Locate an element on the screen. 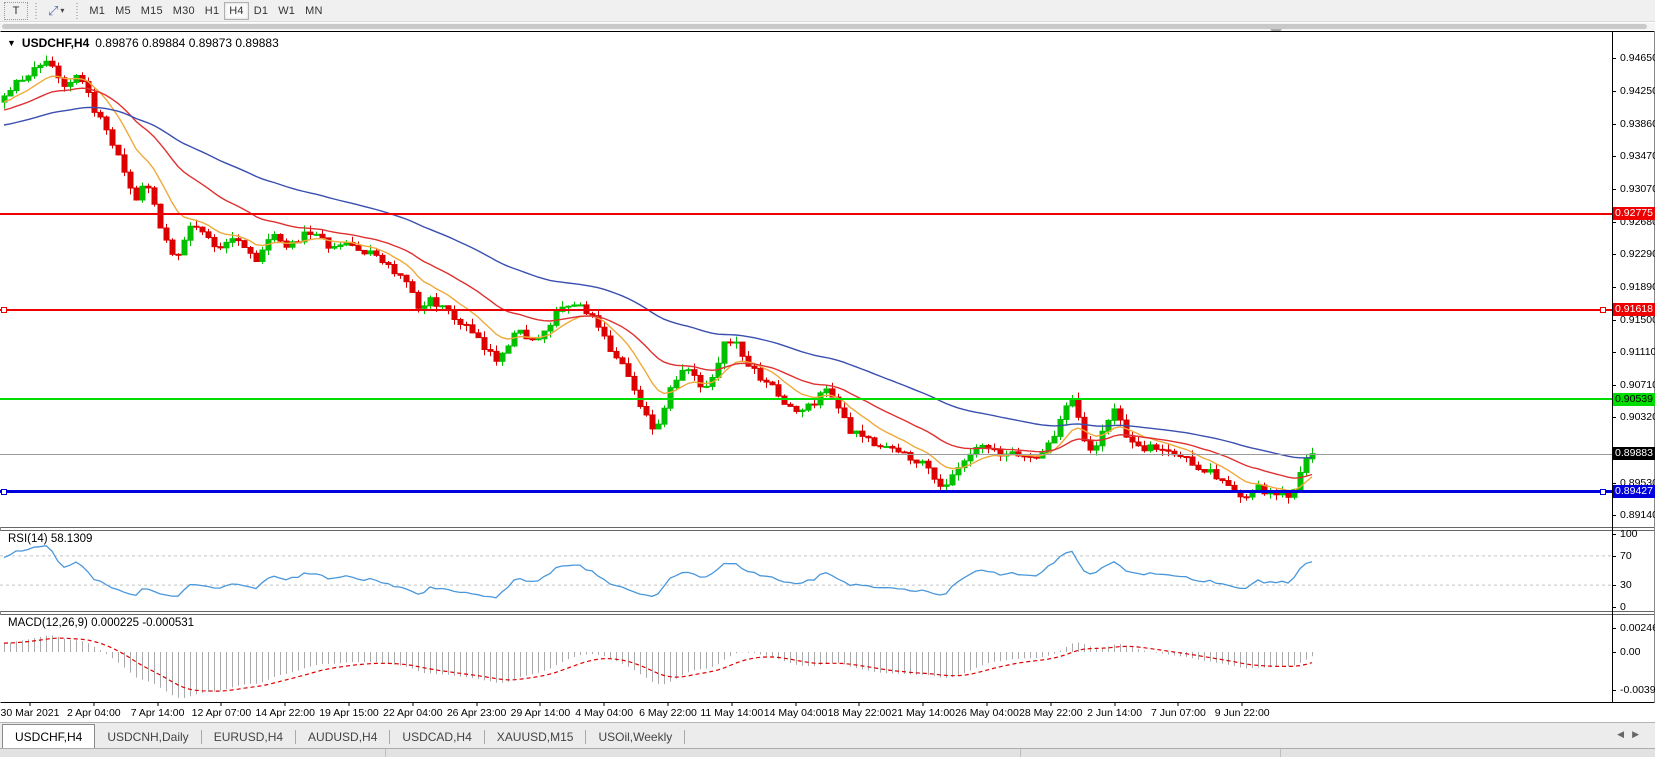 The width and height of the screenshot is (1655, 757). macd-axis-label: 0.002465 is located at coordinates (1637, 628).